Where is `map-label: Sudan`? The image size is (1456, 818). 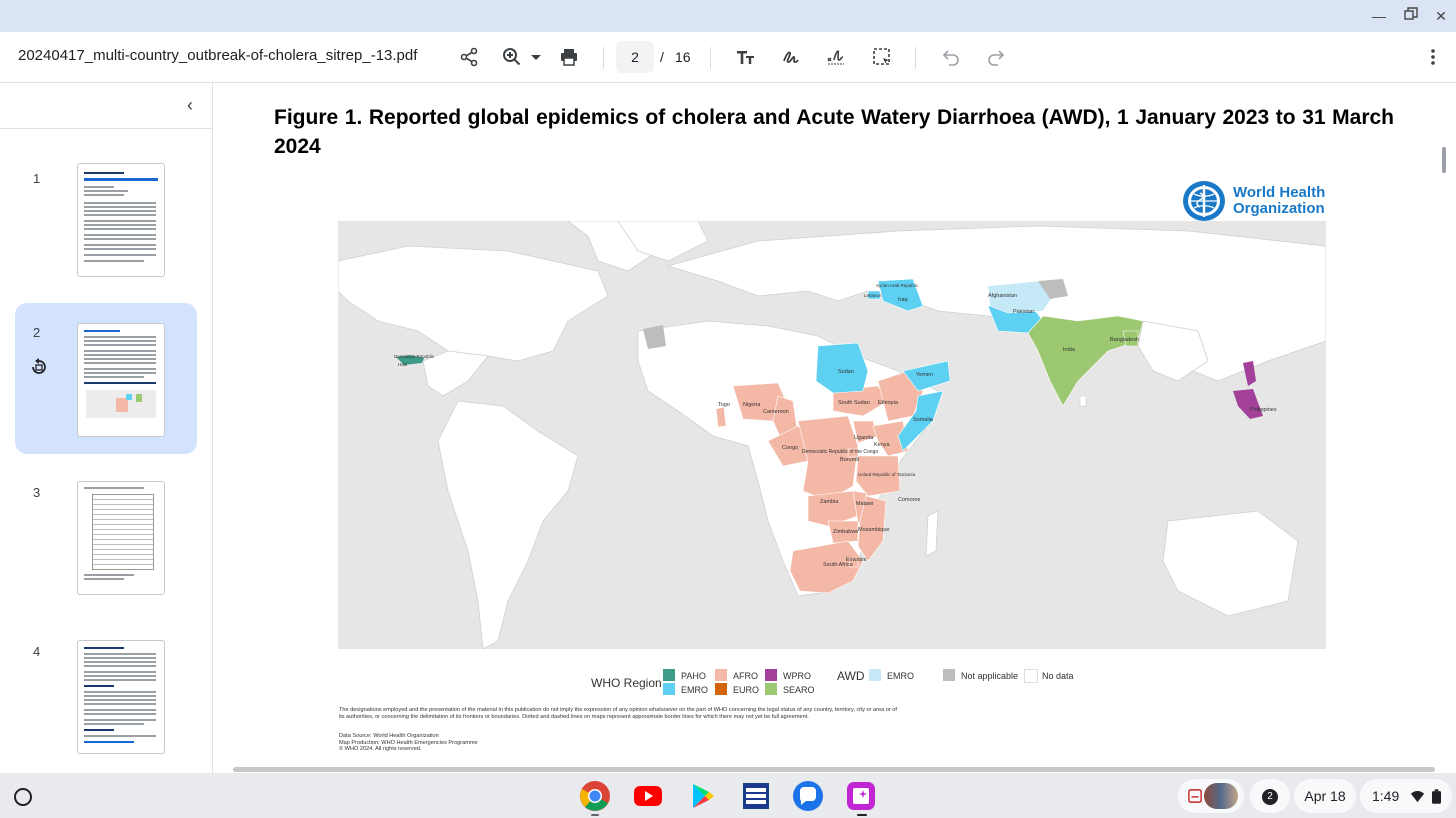
map-label: Sudan is located at coordinates (846, 372).